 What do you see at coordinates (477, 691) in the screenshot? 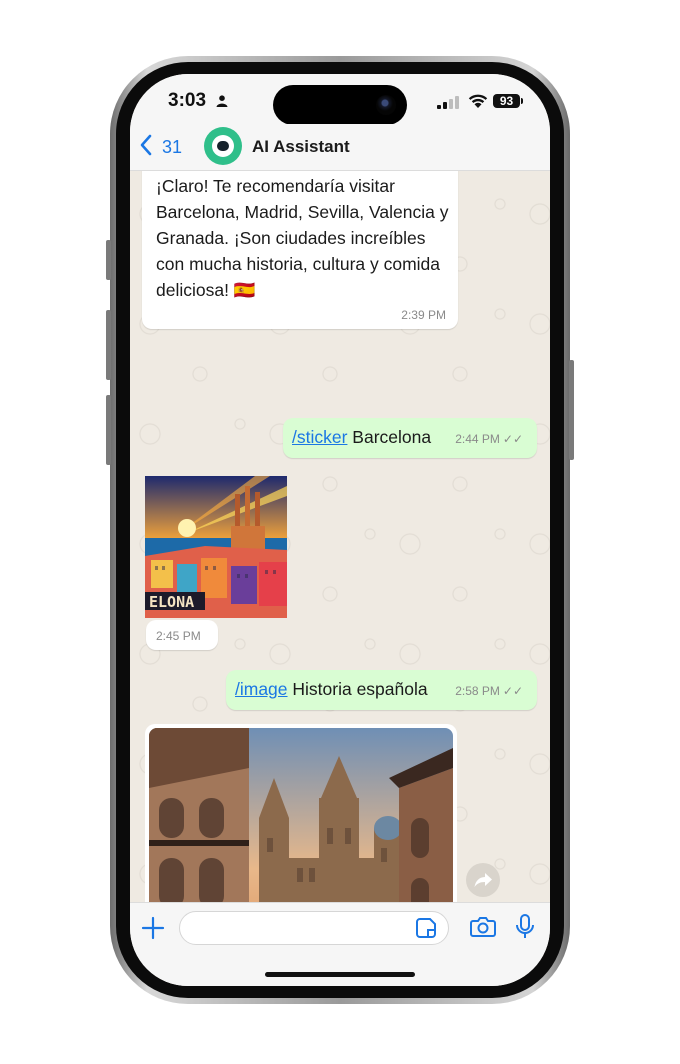
I see `message-time: 2:58 PM` at bounding box center [477, 691].